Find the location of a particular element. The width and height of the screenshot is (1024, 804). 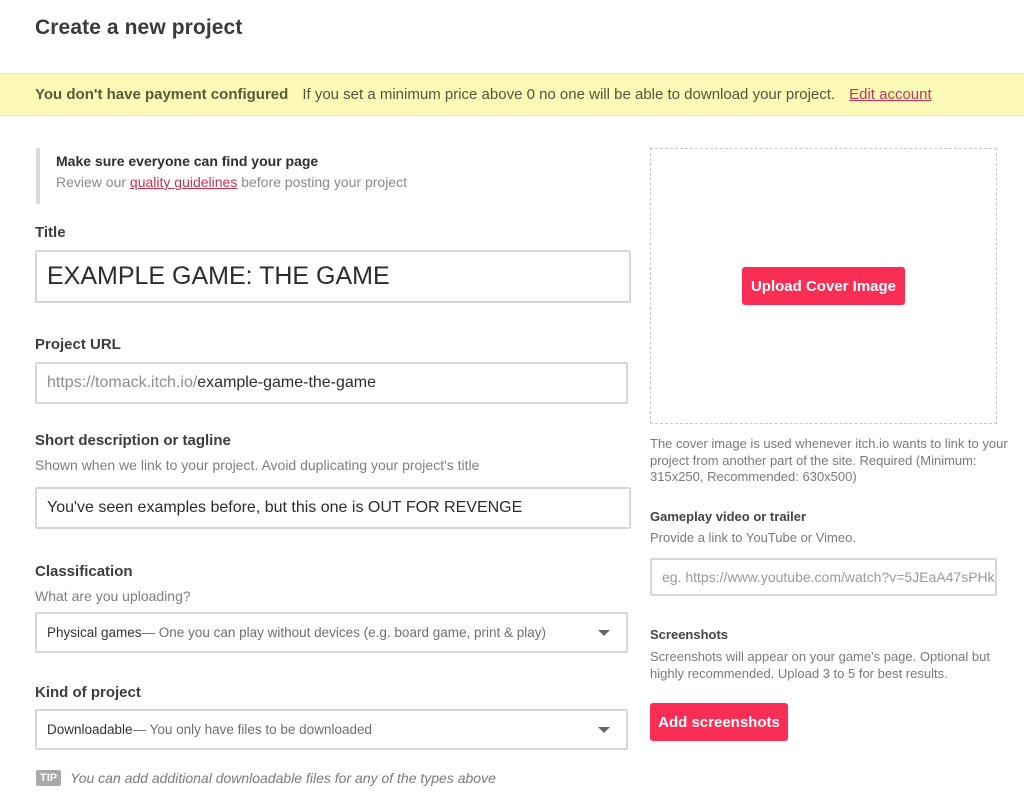

classification-help: What are you uploading? is located at coordinates (113, 596).